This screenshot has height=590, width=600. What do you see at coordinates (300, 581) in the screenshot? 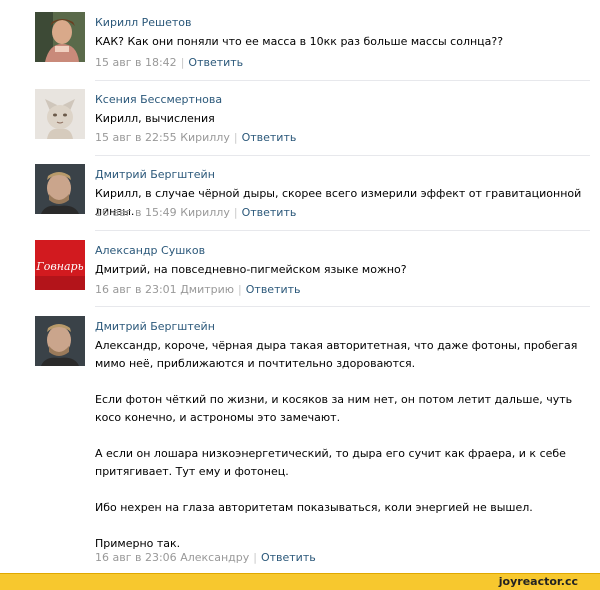
I see `site-footer-bar: joyreactor.cc` at bounding box center [300, 581].